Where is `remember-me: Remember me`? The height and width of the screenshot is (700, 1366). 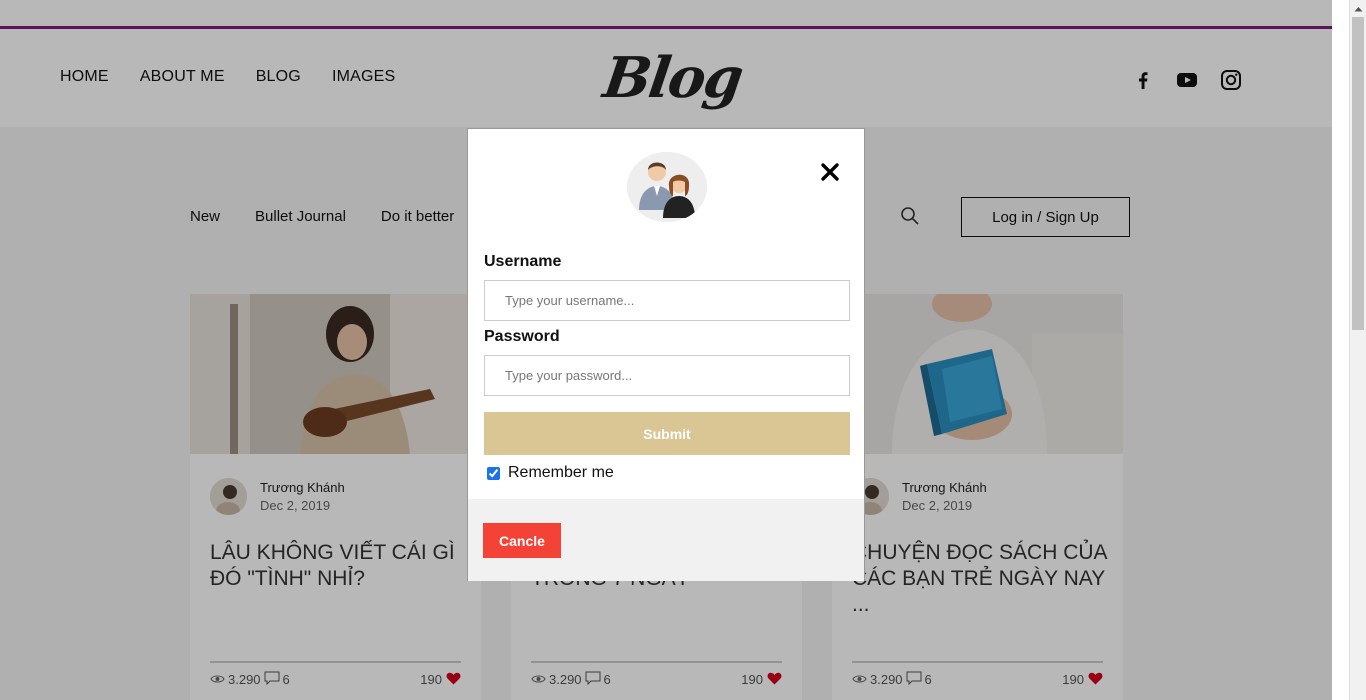
remember-me: Remember me is located at coordinates (550, 473).